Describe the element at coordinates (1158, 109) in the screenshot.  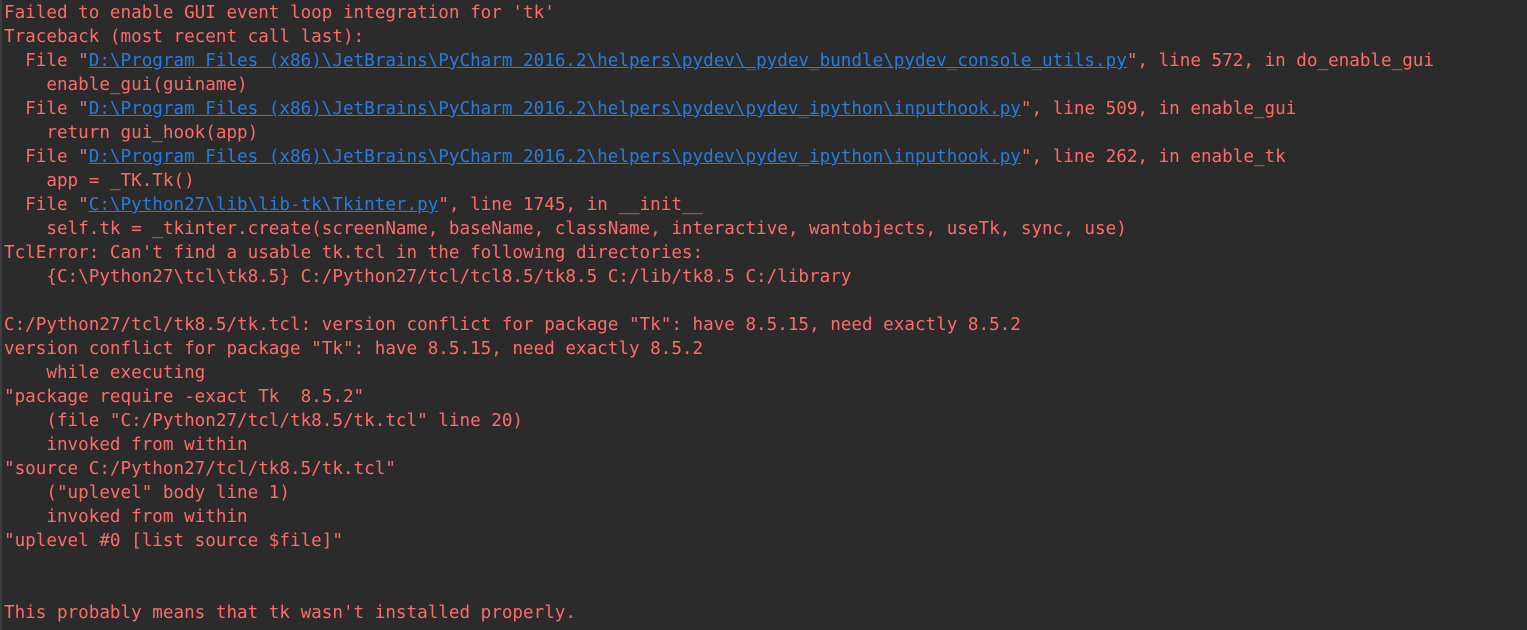
I see `console-text: ", line 509, in enable_gui` at that location.